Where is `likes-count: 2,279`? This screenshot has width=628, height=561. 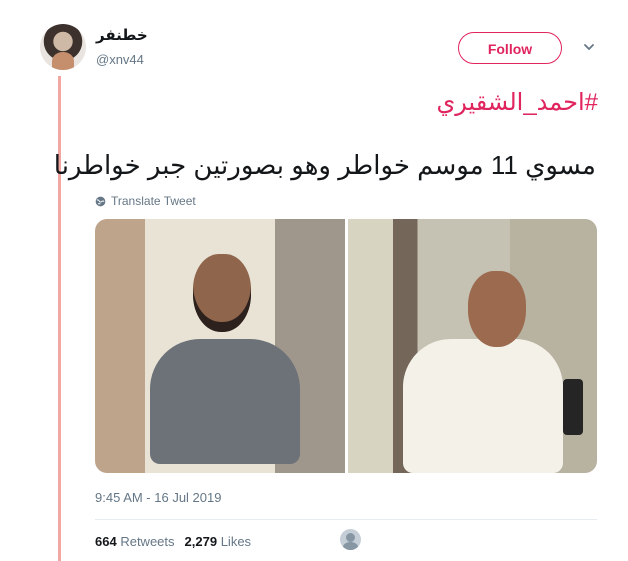 likes-count: 2,279 is located at coordinates (201, 541).